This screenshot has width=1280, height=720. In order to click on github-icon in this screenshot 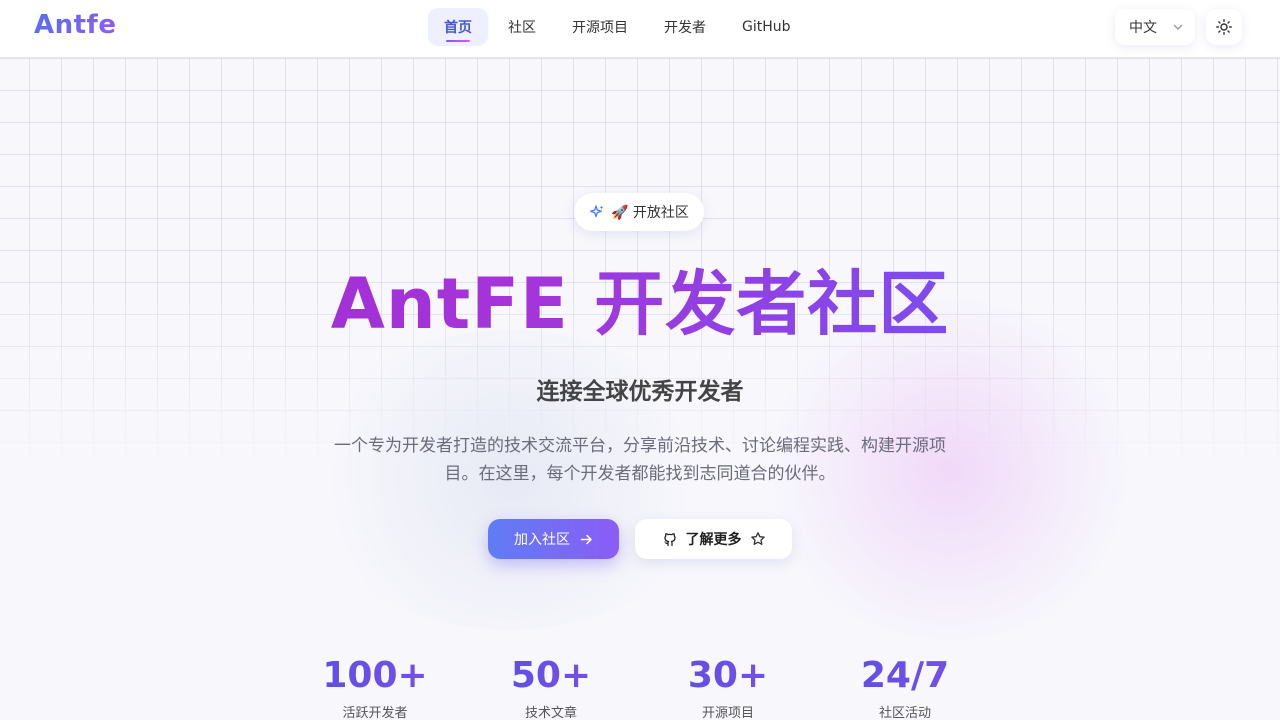, I will do `click(670, 539)`.